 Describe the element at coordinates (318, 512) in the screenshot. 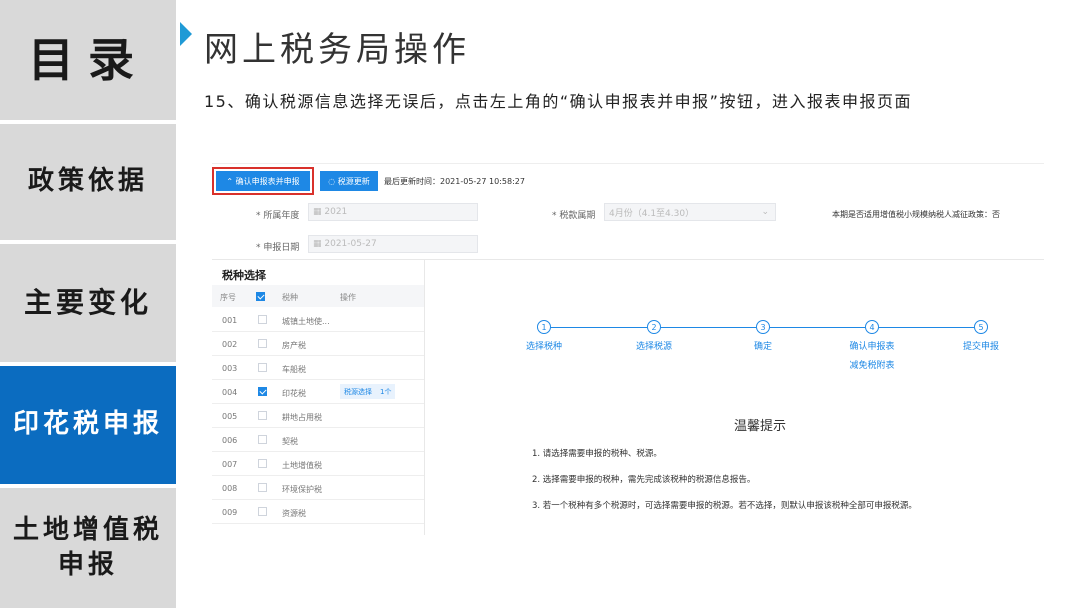

I see `table-row: 009 资源税` at that location.